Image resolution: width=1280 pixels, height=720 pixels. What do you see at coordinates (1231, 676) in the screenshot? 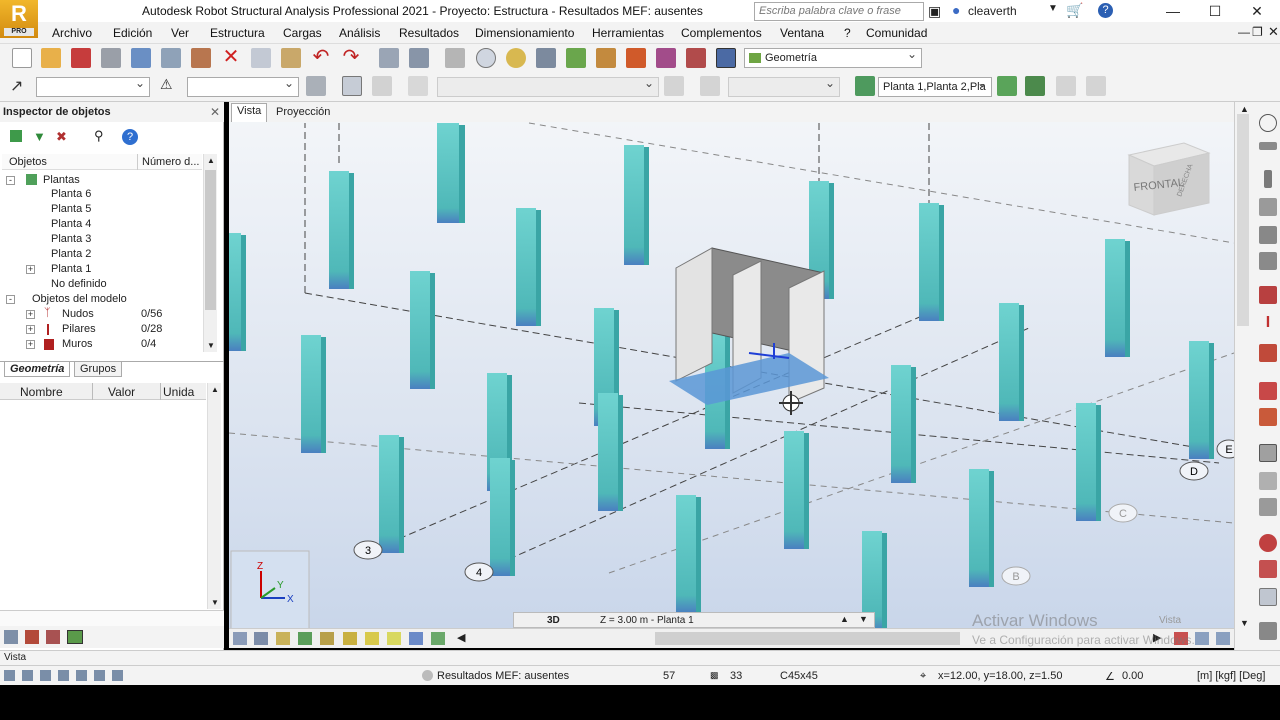
I see `units: [m] [kgf] [Deg]` at bounding box center [1231, 676].